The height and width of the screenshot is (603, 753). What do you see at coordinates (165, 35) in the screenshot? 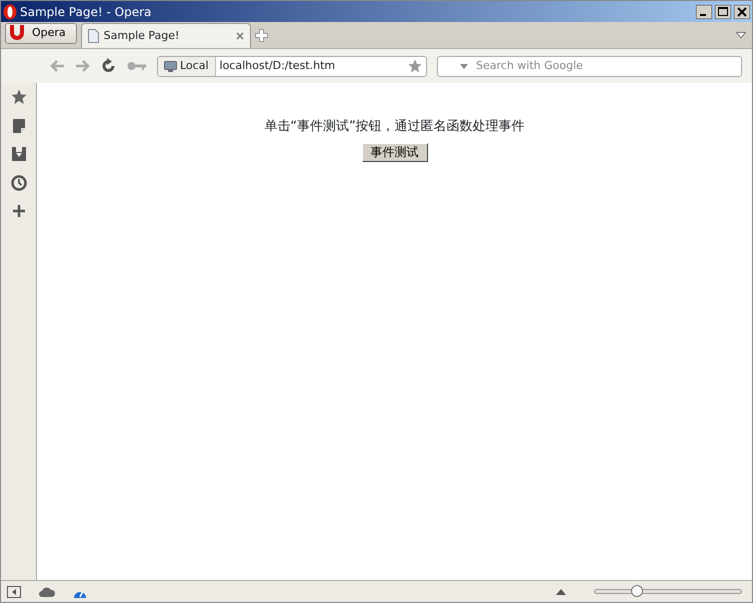
I see `browser-tab: Sample Page!` at bounding box center [165, 35].